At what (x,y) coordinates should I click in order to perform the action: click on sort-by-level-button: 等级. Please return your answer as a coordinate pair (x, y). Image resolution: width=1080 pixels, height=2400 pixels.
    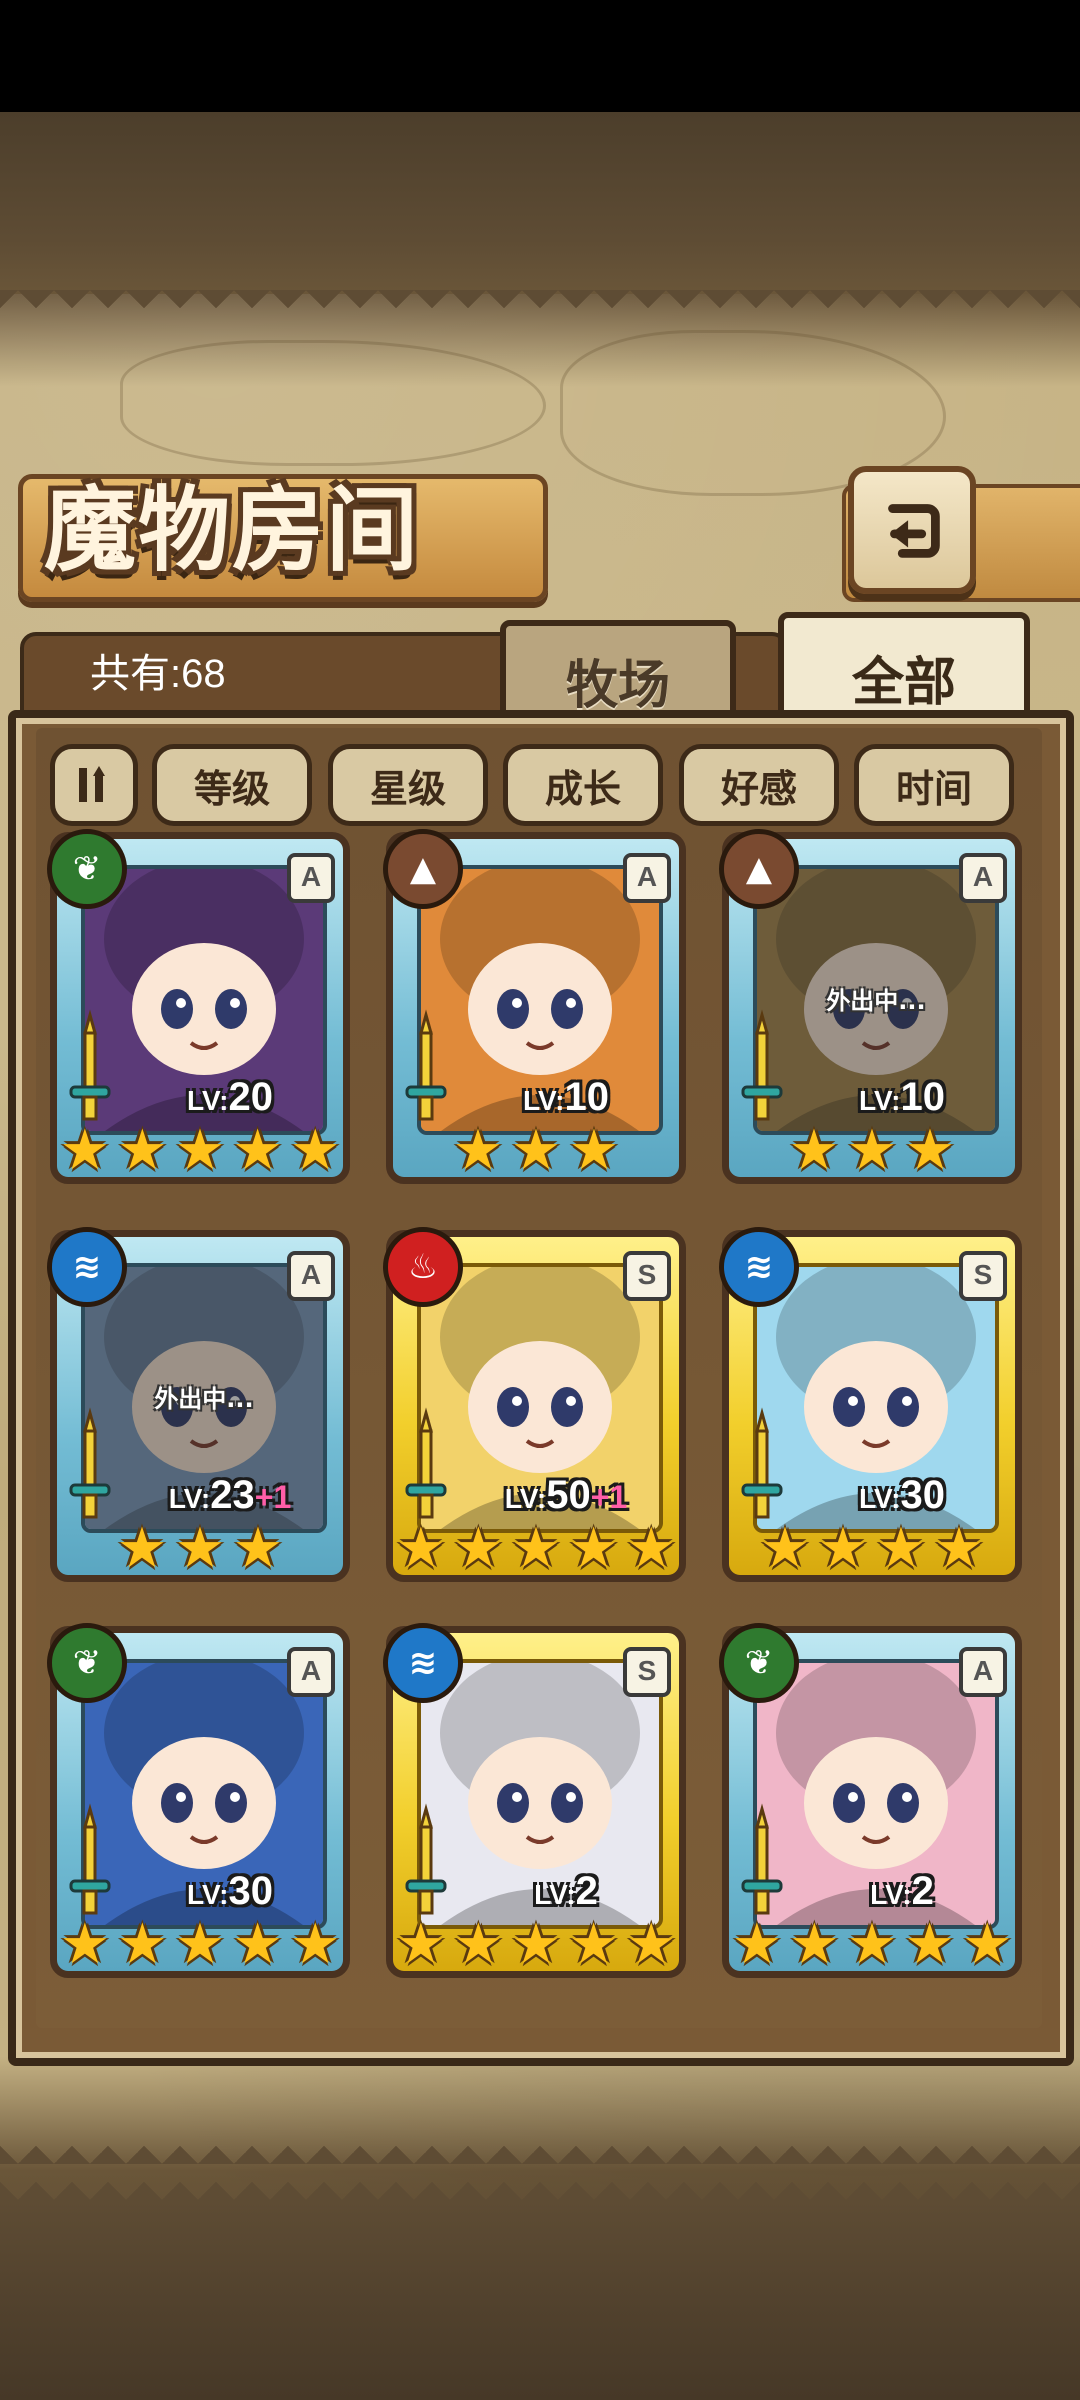
    Looking at the image, I should click on (232, 785).